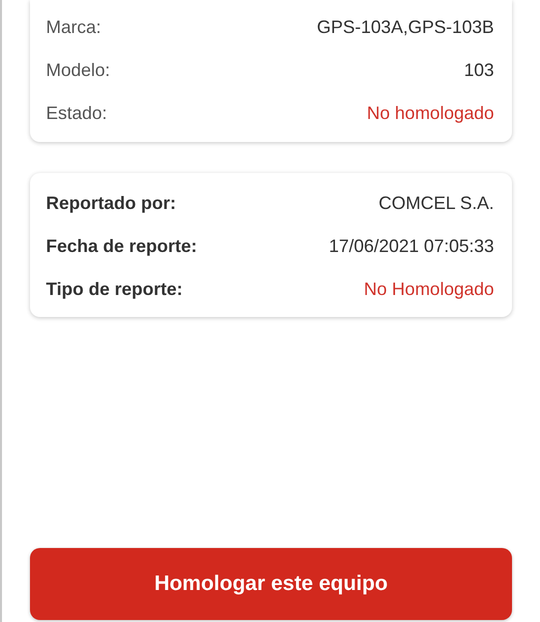  I want to click on field-label: Tipo de reporte:, so click(114, 289).